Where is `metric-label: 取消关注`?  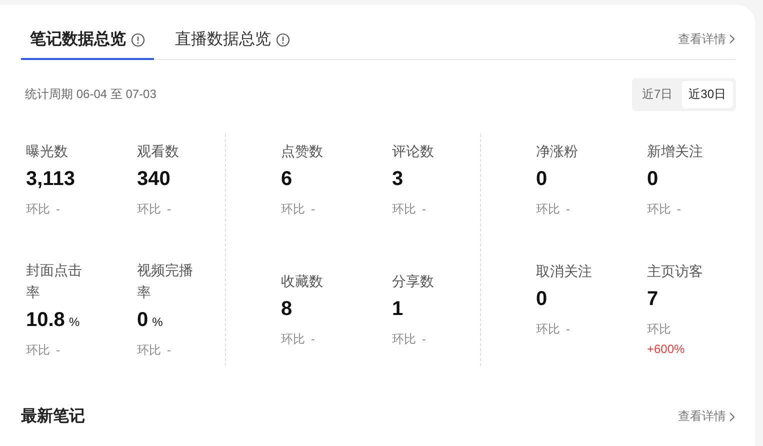 metric-label: 取消关注 is located at coordinates (564, 271).